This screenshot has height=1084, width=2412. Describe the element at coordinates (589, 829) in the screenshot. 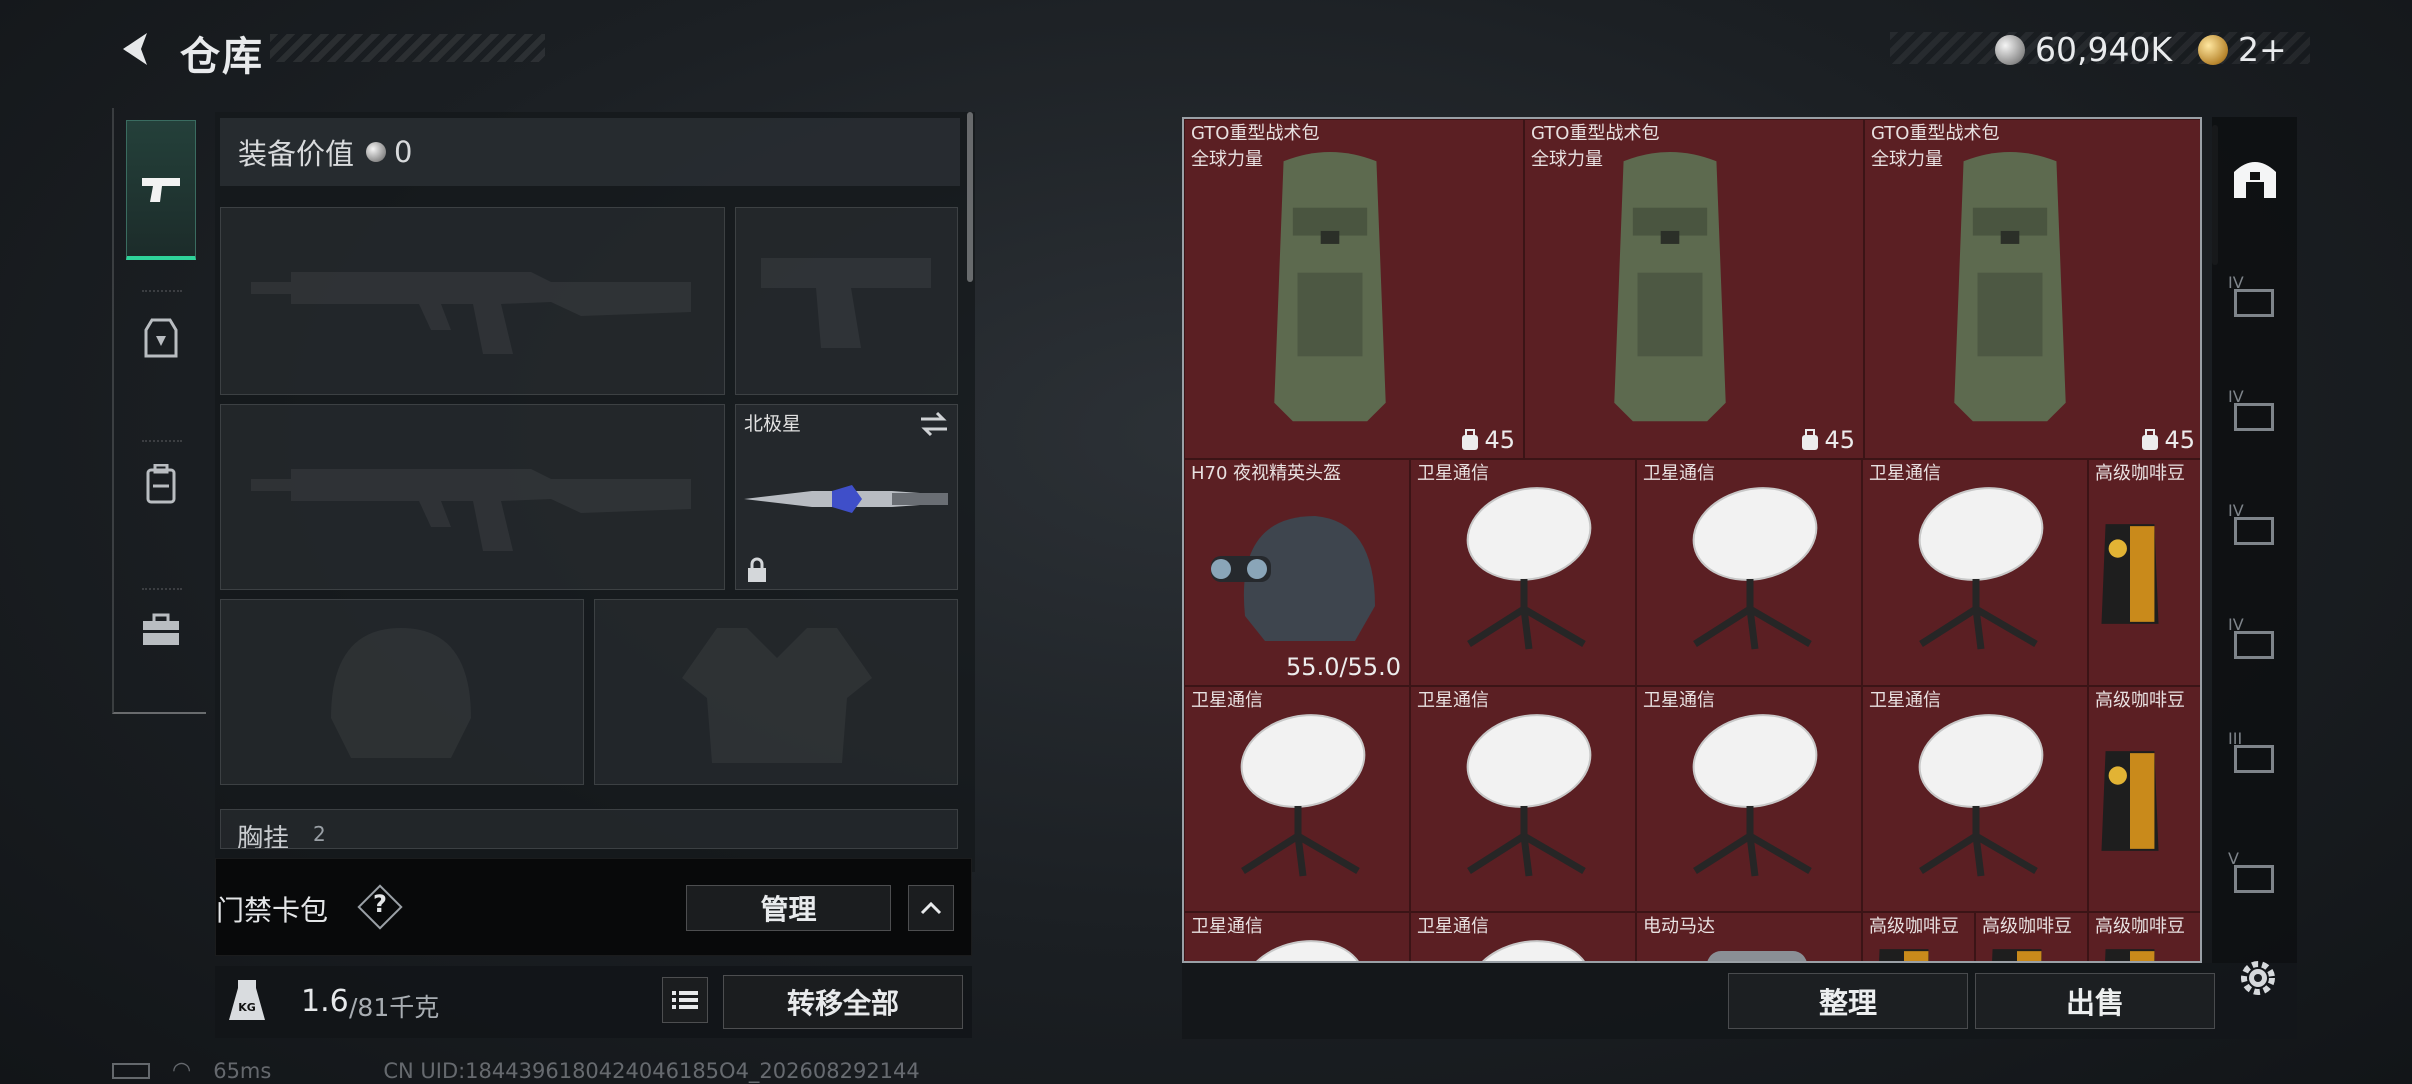

I see `chest-rig-slot: 胸挂 2` at that location.